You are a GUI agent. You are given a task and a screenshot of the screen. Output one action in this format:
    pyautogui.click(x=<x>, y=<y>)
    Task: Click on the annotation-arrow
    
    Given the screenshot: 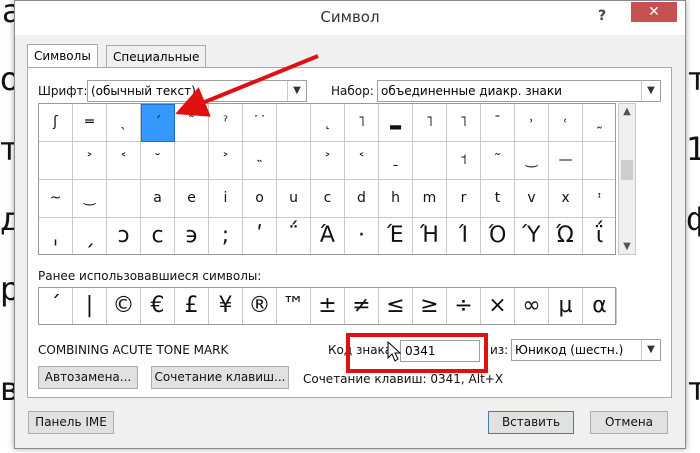 What is the action you would take?
    pyautogui.click(x=247, y=85)
    